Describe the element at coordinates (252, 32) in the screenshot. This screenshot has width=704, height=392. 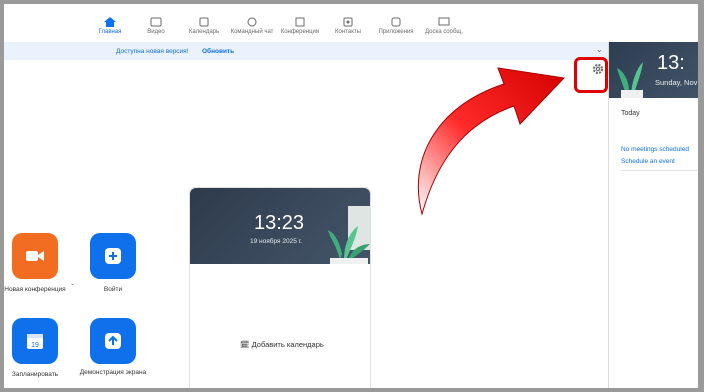
I see `nav-label: Командный чат` at that location.